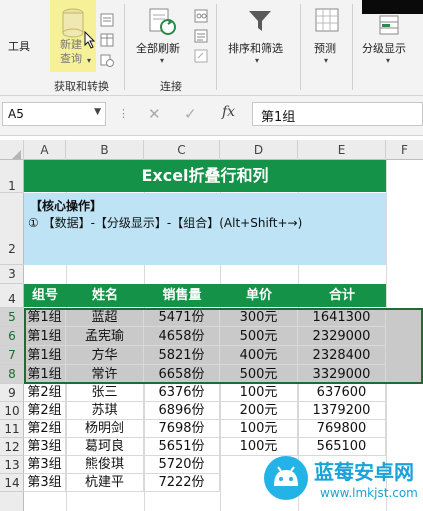 The image size is (423, 511). I want to click on formula-bar: A5 ▼ ⋮ ✕ ✓ fx 第1组, so click(211, 116).